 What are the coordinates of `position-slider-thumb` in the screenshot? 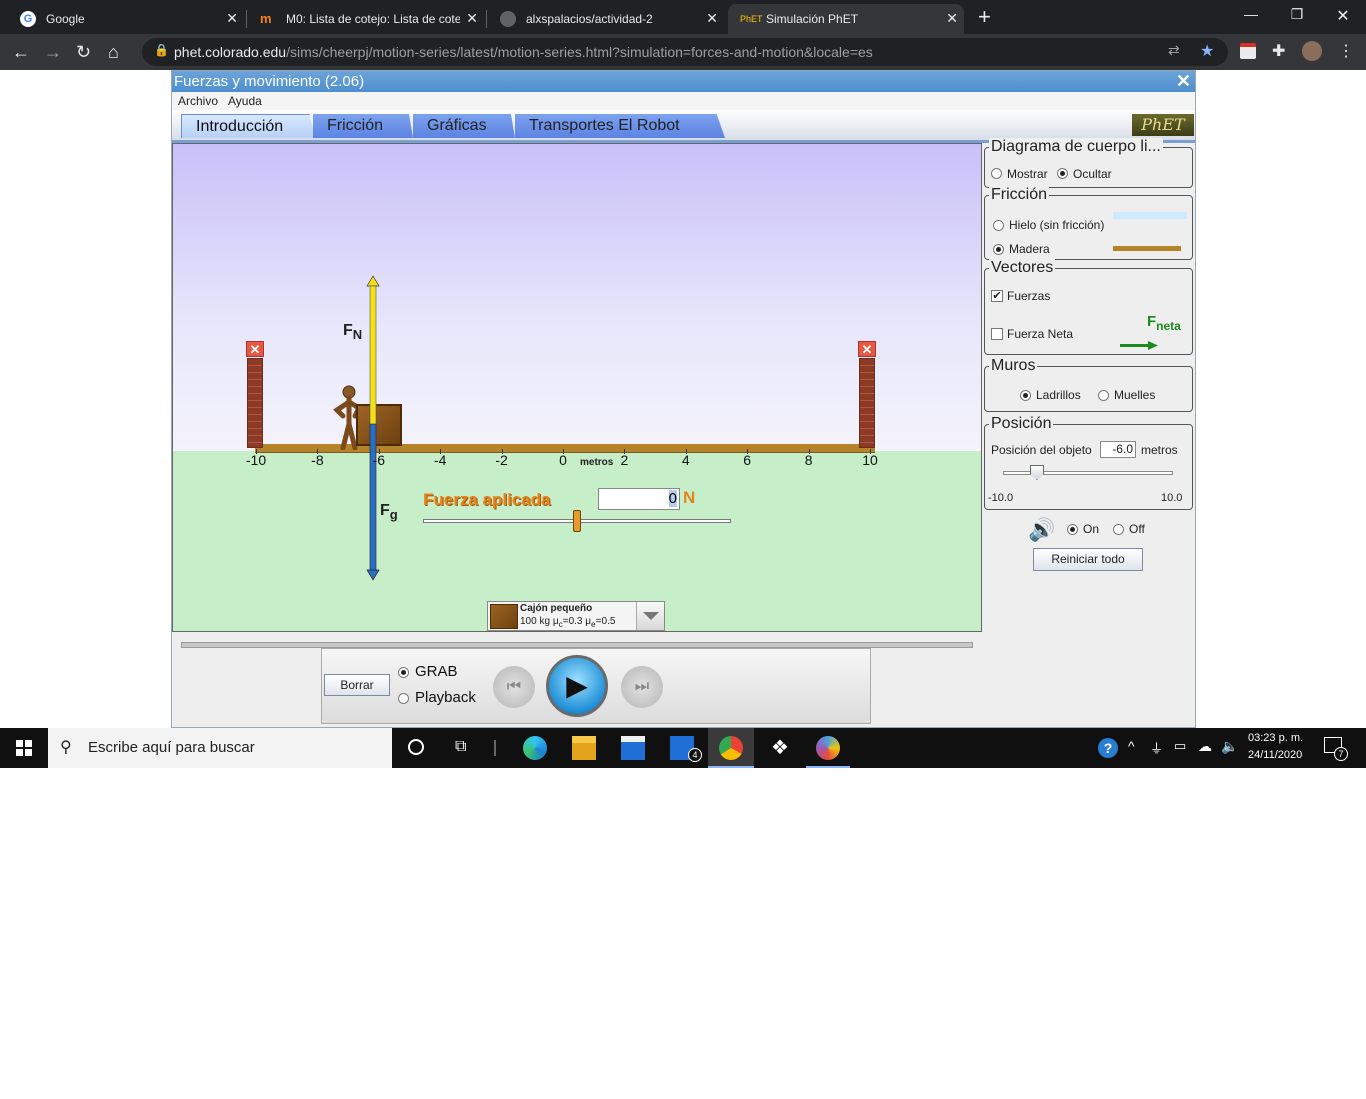 It's located at (1037, 472).